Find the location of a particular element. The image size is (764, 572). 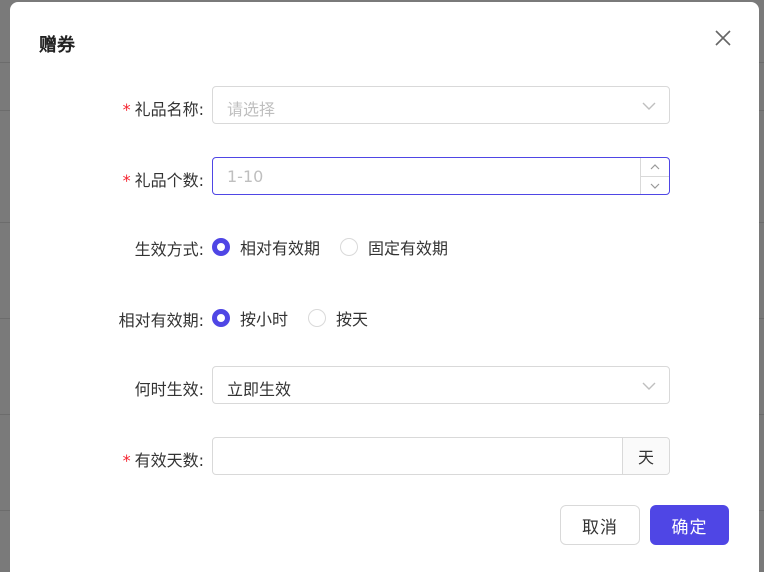

gift-count-stepper is located at coordinates (654, 176).